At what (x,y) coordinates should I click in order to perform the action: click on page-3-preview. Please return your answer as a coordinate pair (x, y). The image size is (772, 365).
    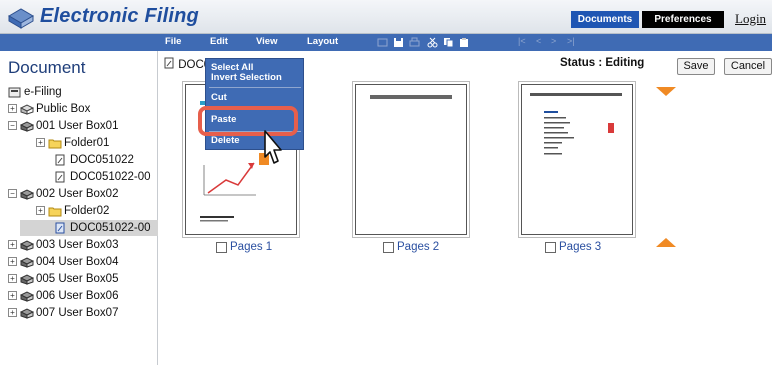
    Looking at the image, I should click on (576, 124).